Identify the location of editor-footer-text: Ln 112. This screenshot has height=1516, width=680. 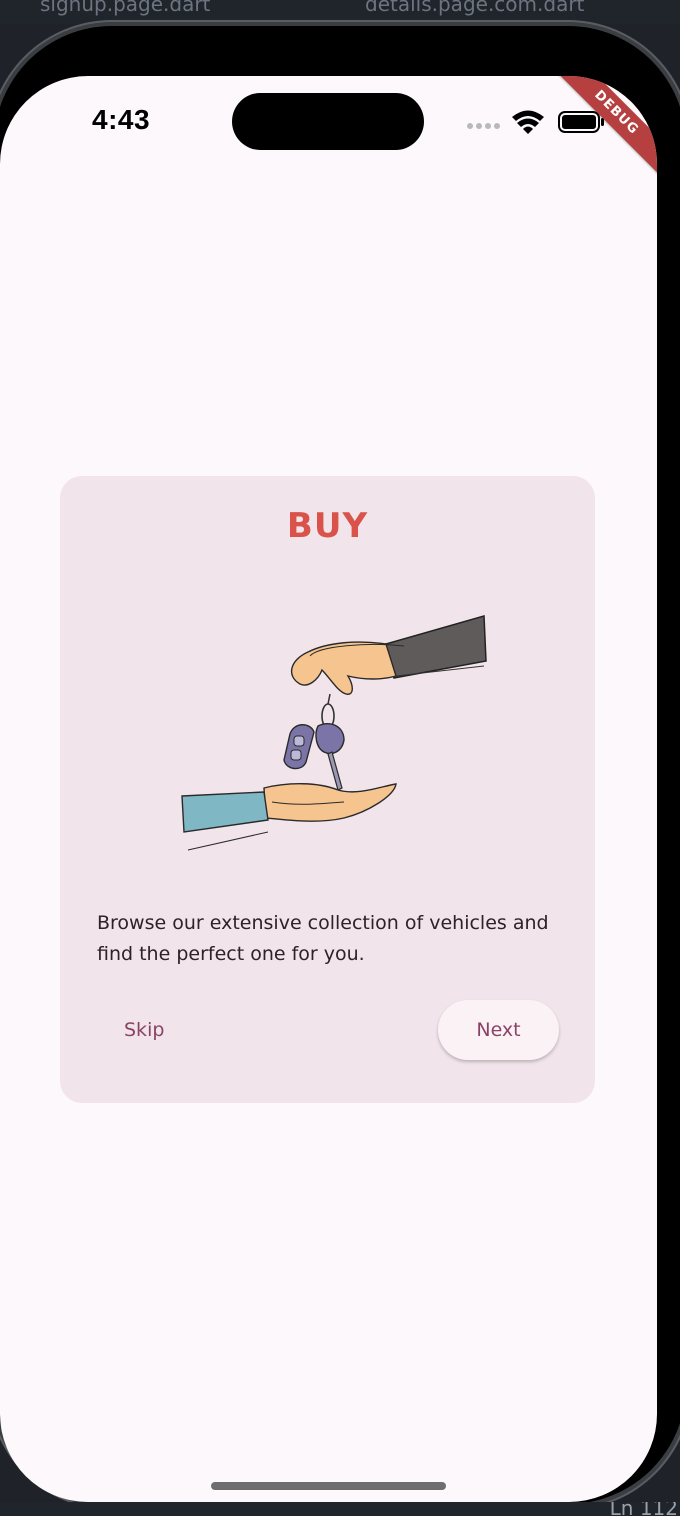
(643, 1509).